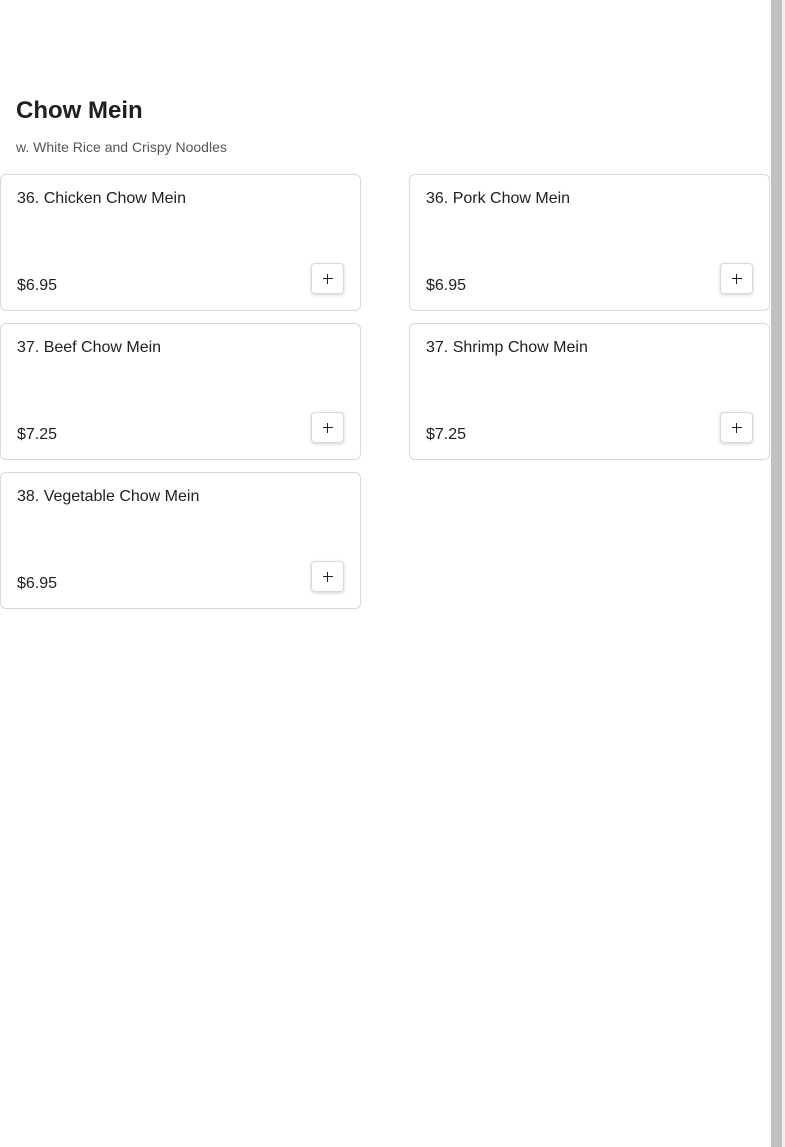 Image resolution: width=785 pixels, height=1147 pixels. Describe the element at coordinates (589, 242) in the screenshot. I see `menu-item-card: 36. Pork Chow Mein $6.95` at that location.